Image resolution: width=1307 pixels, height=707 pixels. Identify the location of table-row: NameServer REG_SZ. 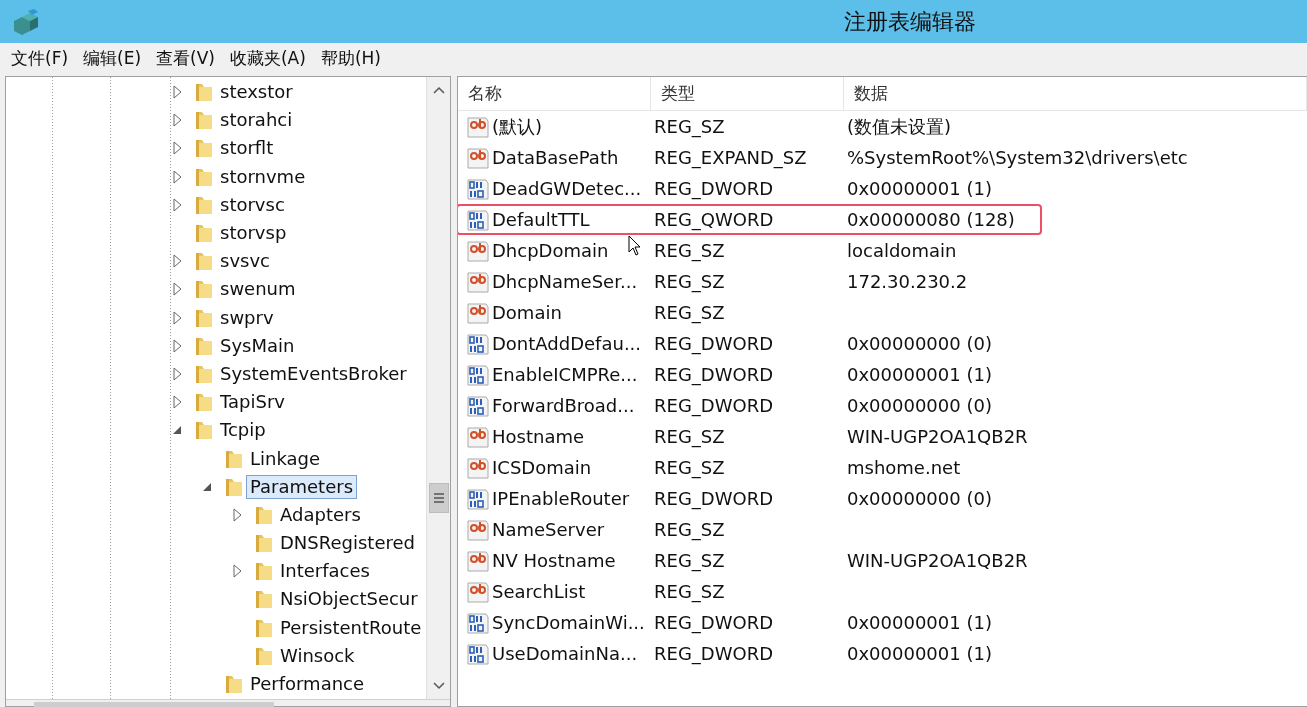
(882, 529).